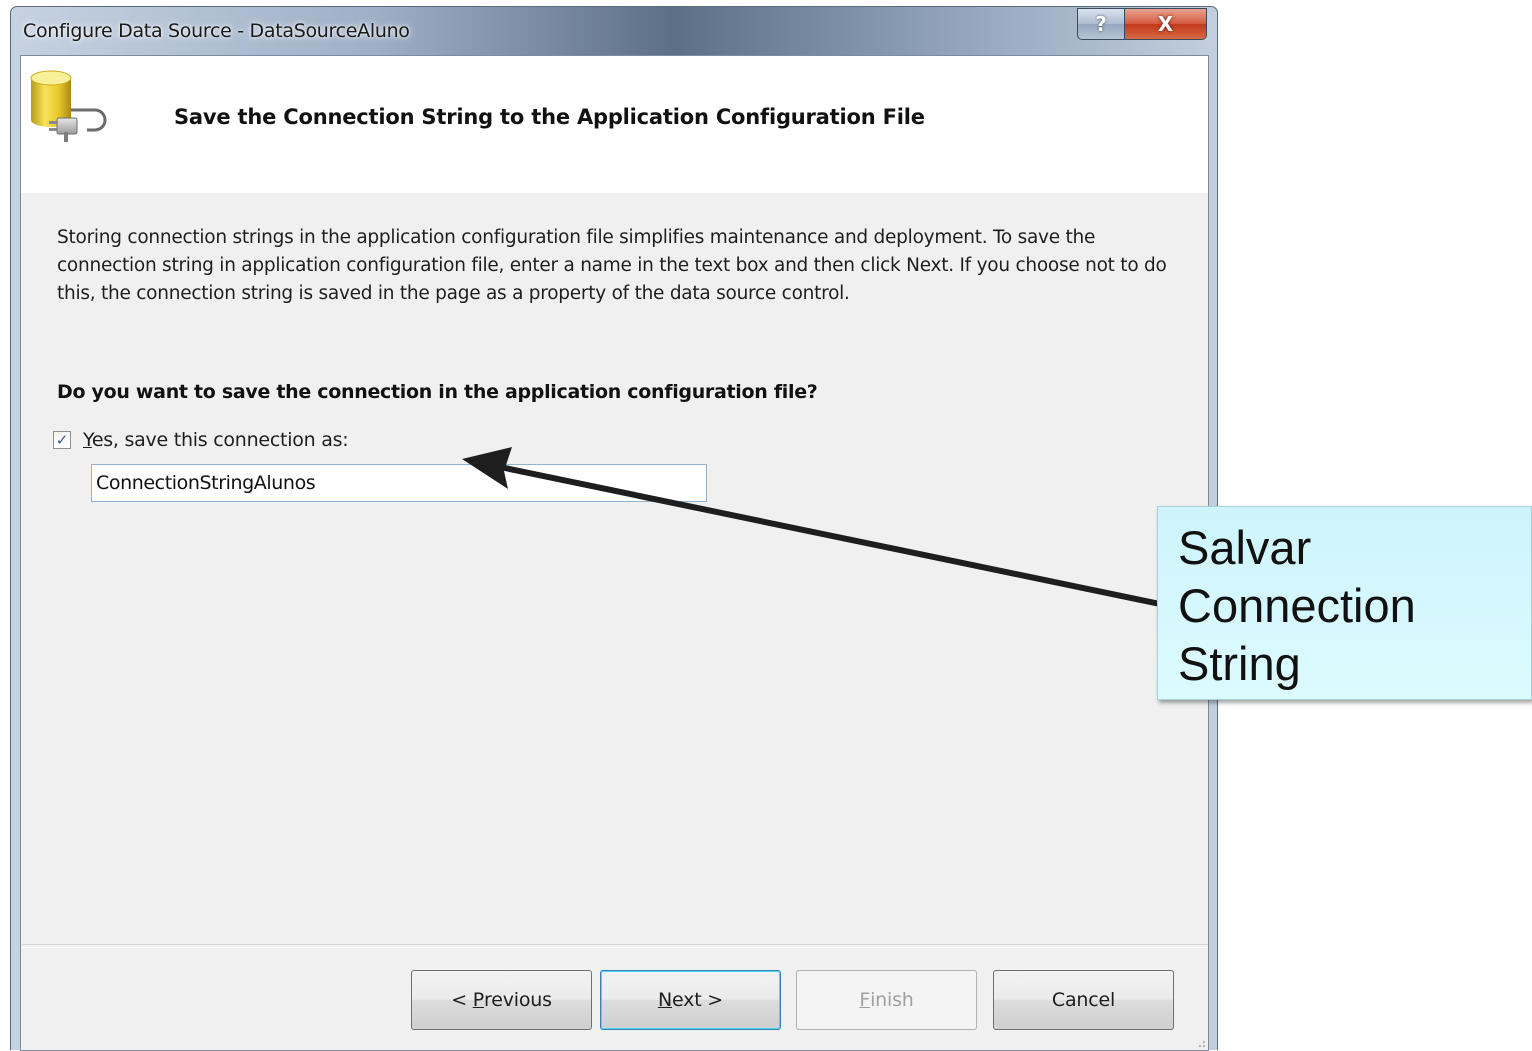 Image resolution: width=1532 pixels, height=1051 pixels. What do you see at coordinates (1245, 547) in the screenshot?
I see `callout-line-1: Salvar` at bounding box center [1245, 547].